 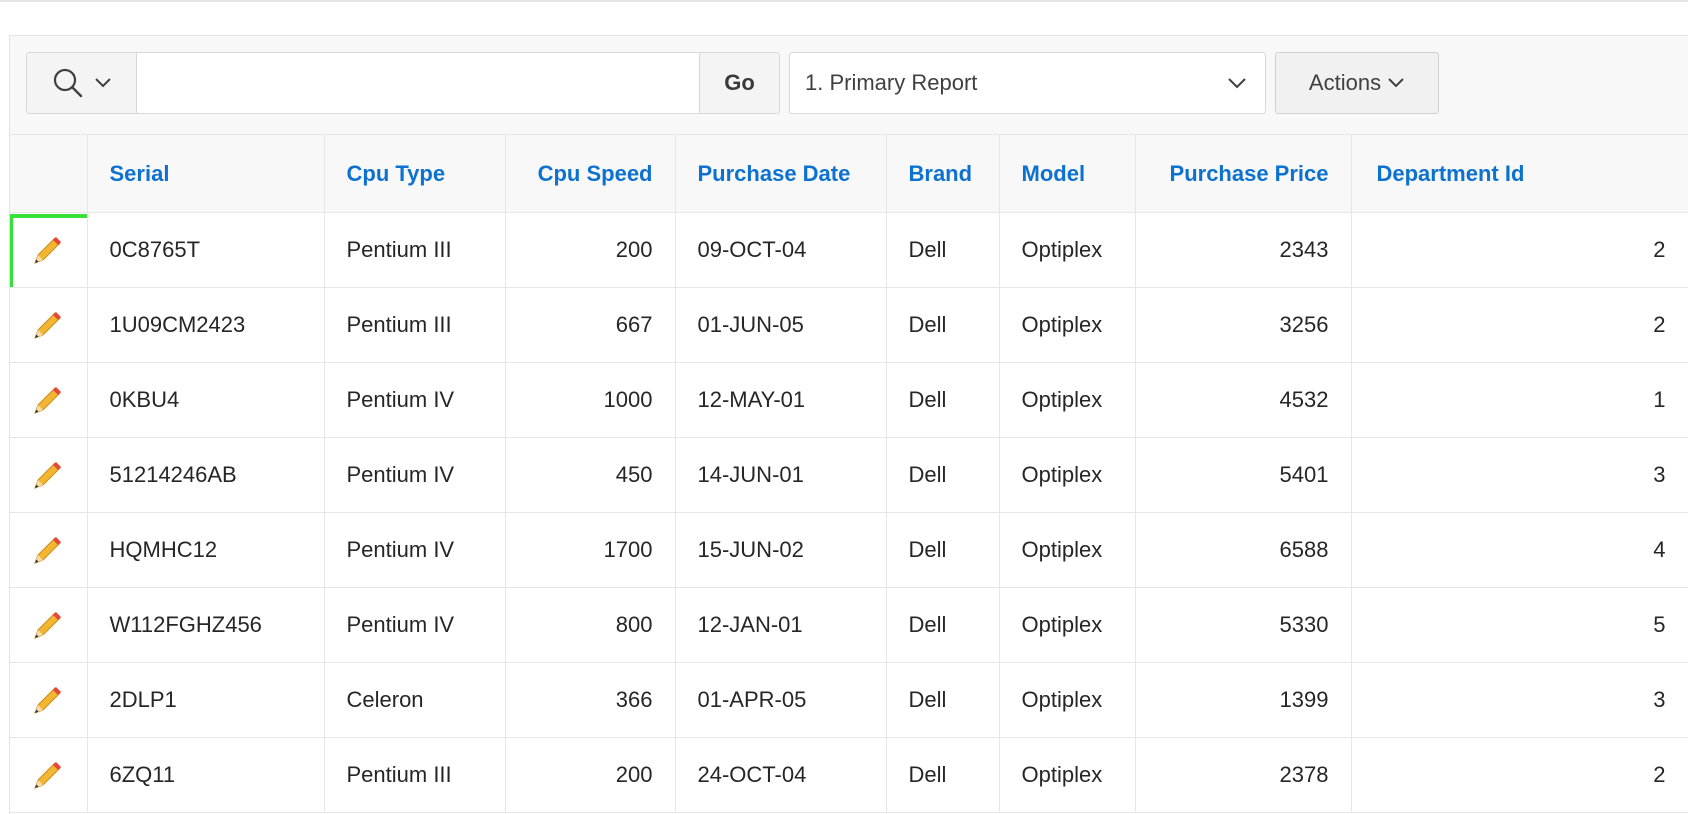 What do you see at coordinates (414, 700) in the screenshot?
I see `table-cell: Celeron` at bounding box center [414, 700].